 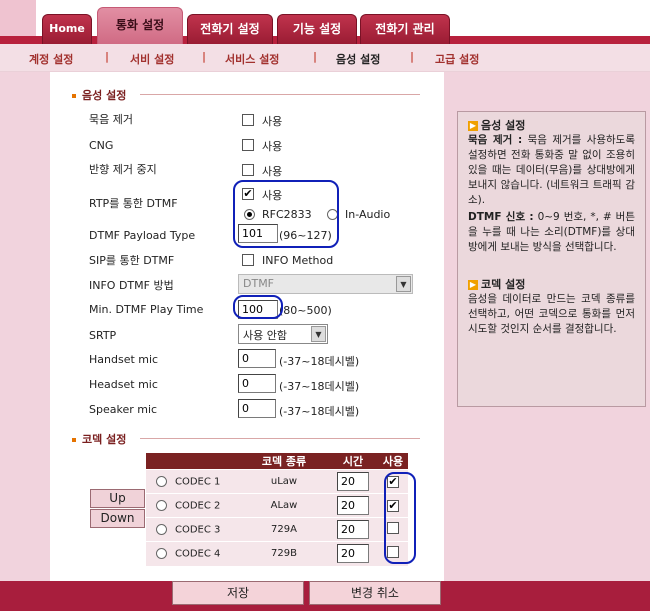 I want to click on codec-up-button: Up, so click(x=117, y=498).